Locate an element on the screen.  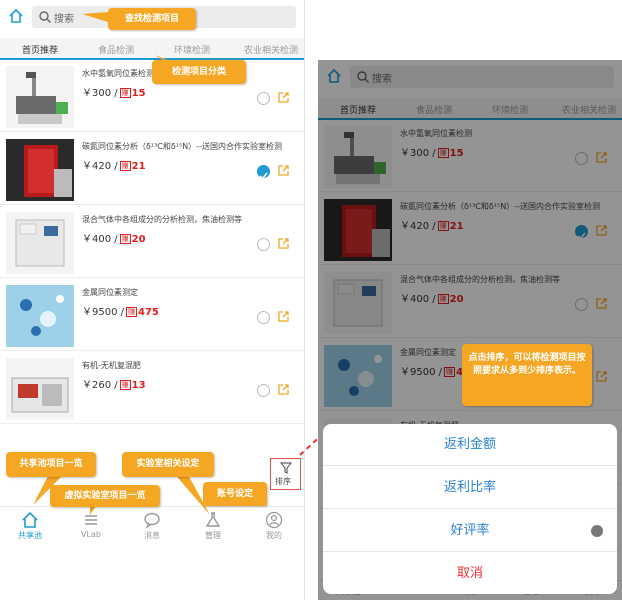
nav-shared-pool: 共享池 is located at coordinates (30, 526).